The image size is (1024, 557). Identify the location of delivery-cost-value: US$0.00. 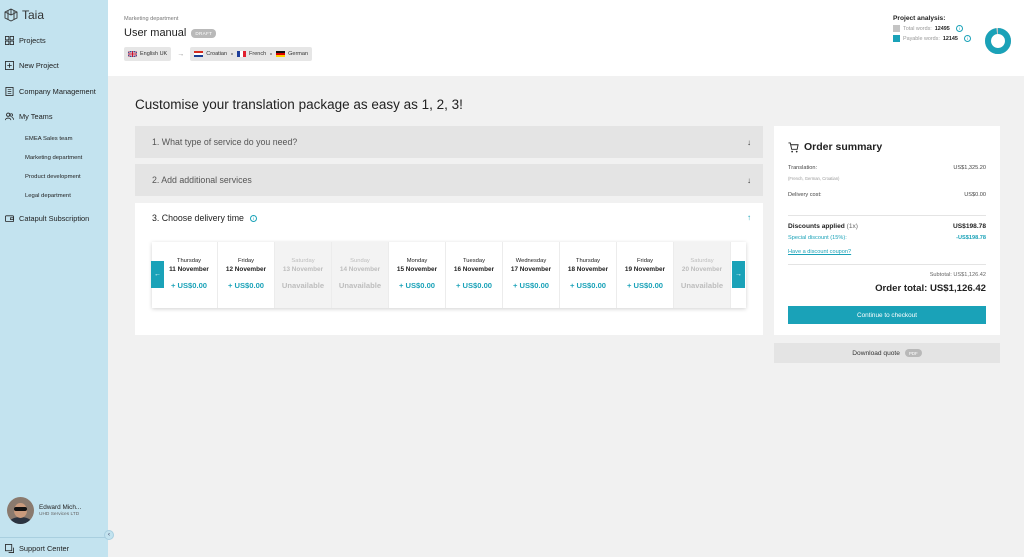
(975, 195).